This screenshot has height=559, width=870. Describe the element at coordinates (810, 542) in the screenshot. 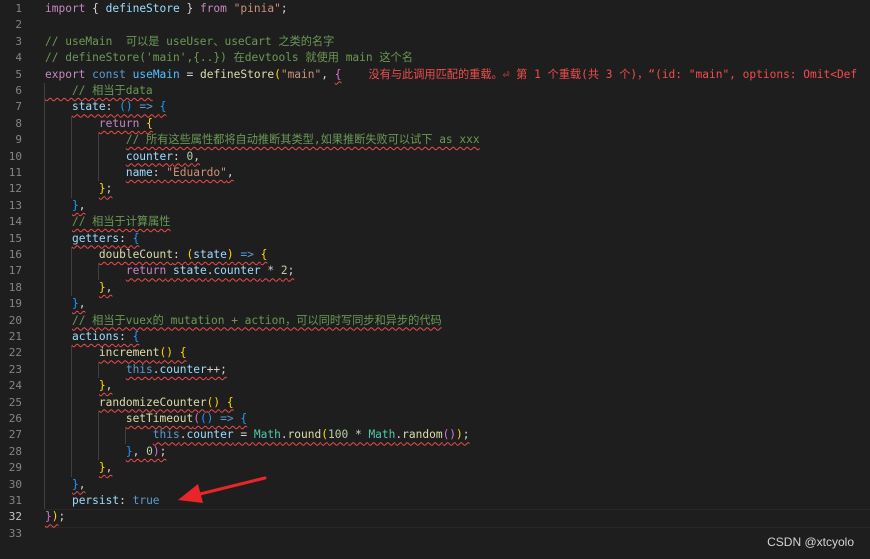

I see `watermark: CSDN @xtcyolo` at that location.